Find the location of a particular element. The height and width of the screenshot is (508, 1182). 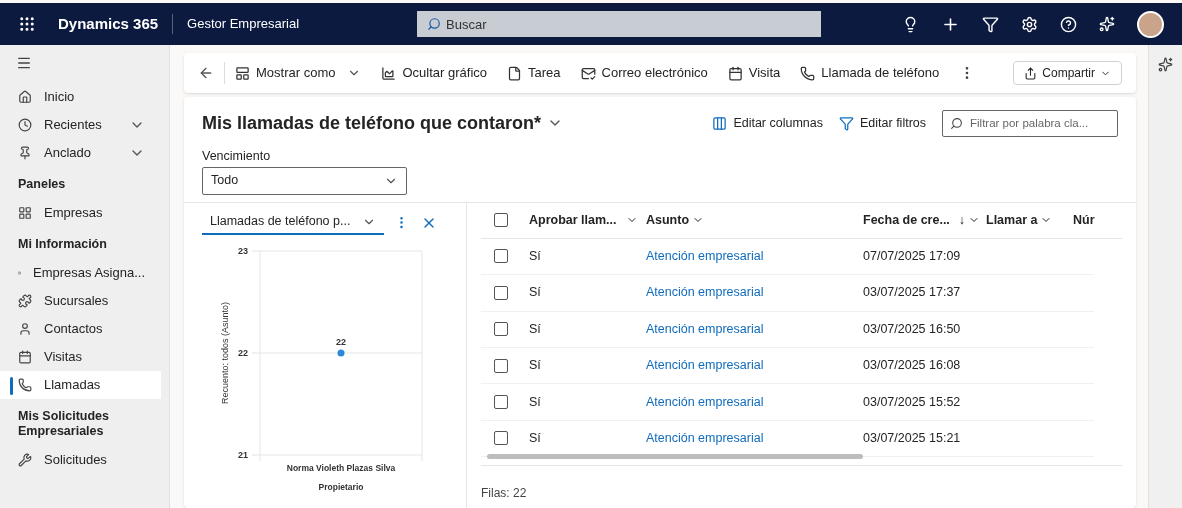

column-header: Llamar a is located at coordinates (1029, 220).